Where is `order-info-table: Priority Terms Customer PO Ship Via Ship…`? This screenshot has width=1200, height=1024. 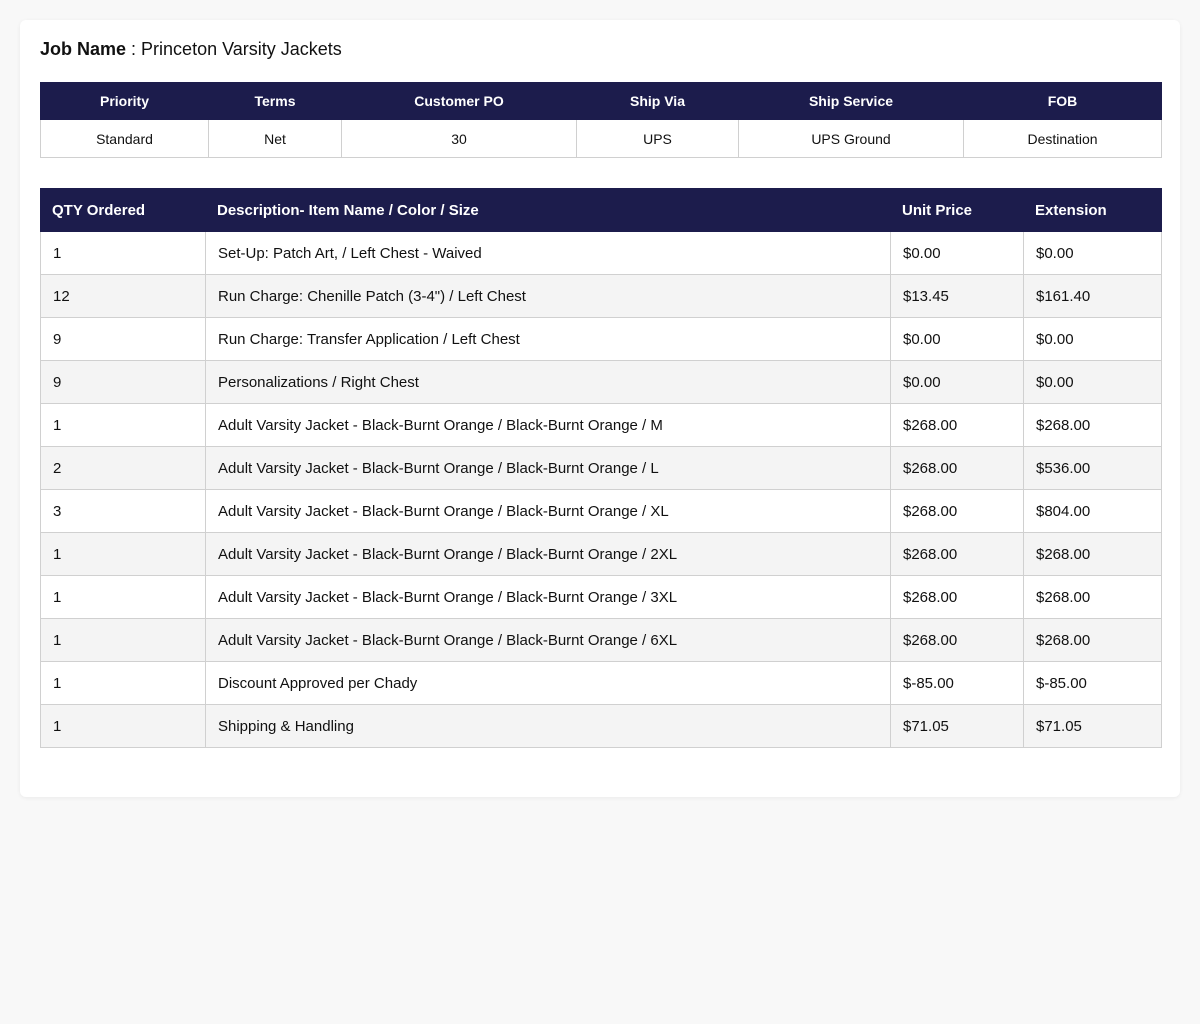
order-info-table: Priority Terms Customer PO Ship Via Ship… is located at coordinates (601, 120).